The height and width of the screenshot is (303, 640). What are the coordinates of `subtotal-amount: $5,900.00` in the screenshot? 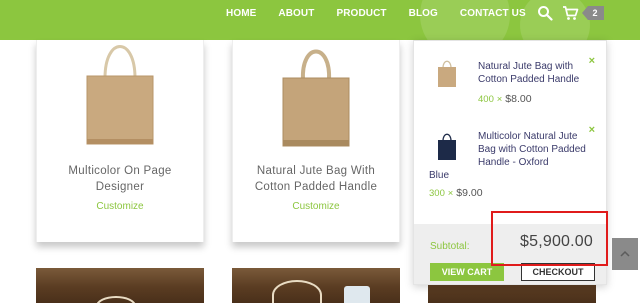 It's located at (556, 241).